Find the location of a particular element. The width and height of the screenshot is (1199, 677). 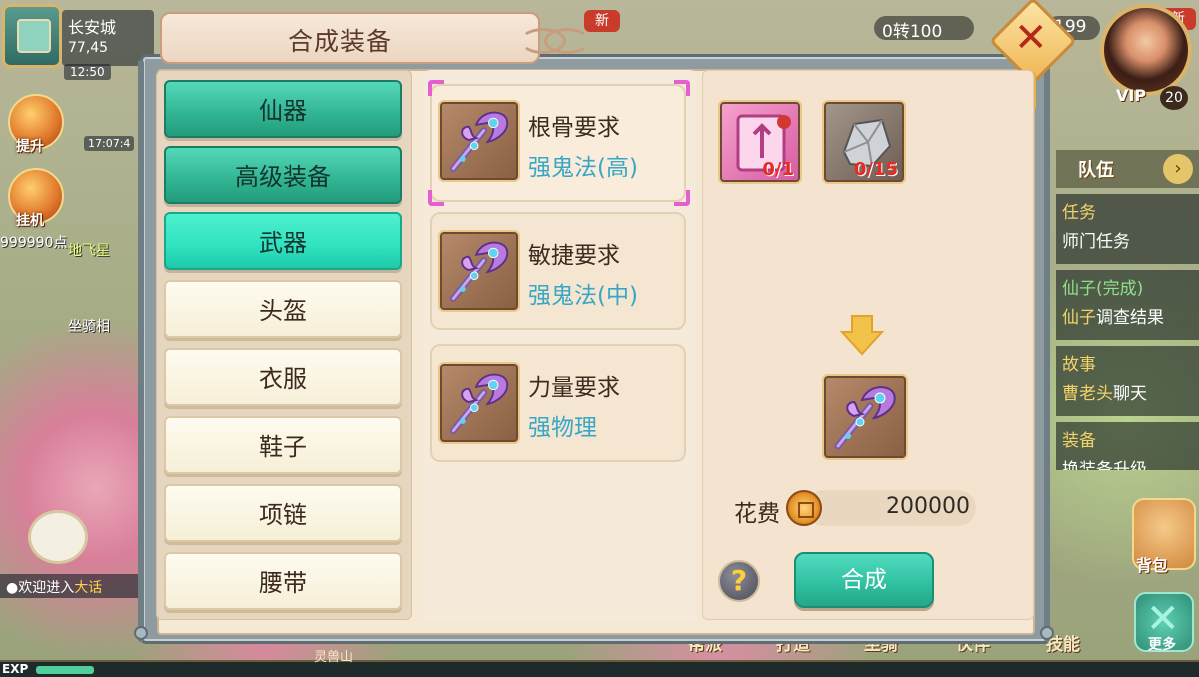

item-requirement: 力量要求 is located at coordinates (574, 388).